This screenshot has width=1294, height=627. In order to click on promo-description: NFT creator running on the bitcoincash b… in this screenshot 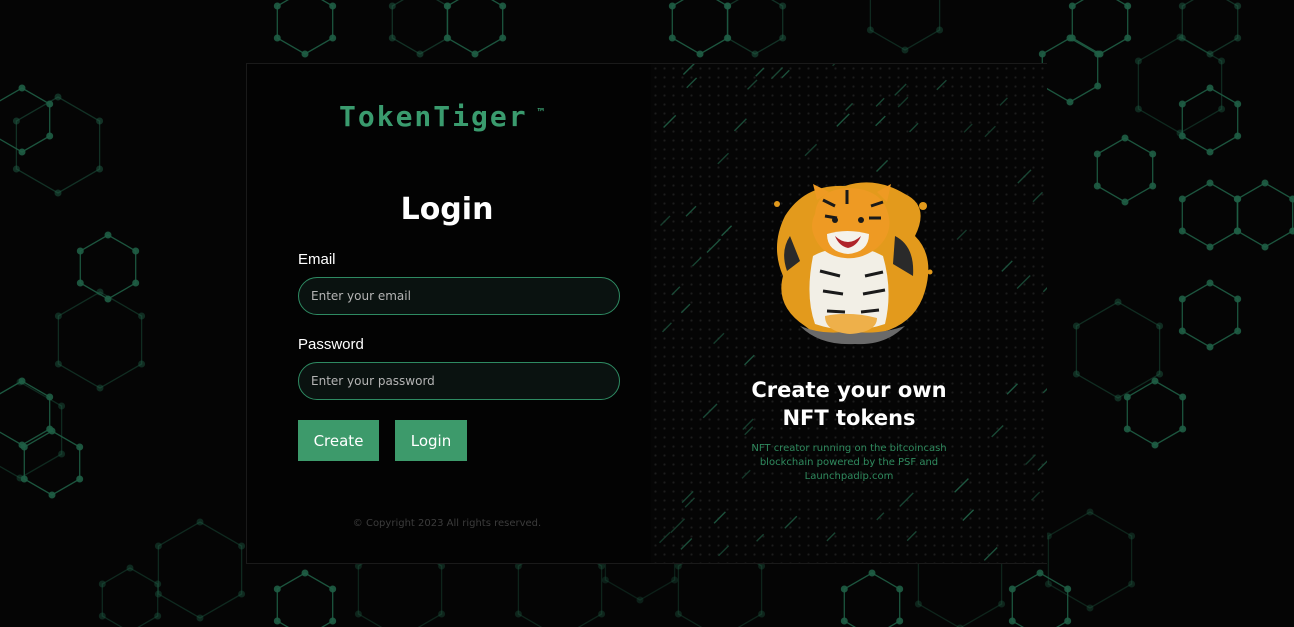, I will do `click(849, 462)`.